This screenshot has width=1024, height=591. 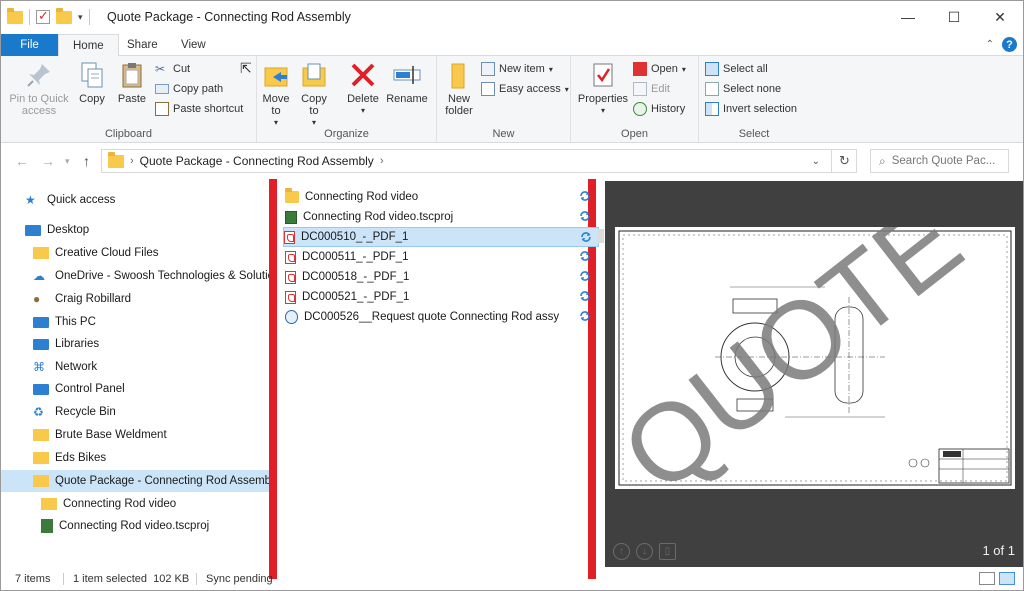 What do you see at coordinates (314, 105) in the screenshot?
I see `copy-to-label: Copy to` at bounding box center [314, 105].